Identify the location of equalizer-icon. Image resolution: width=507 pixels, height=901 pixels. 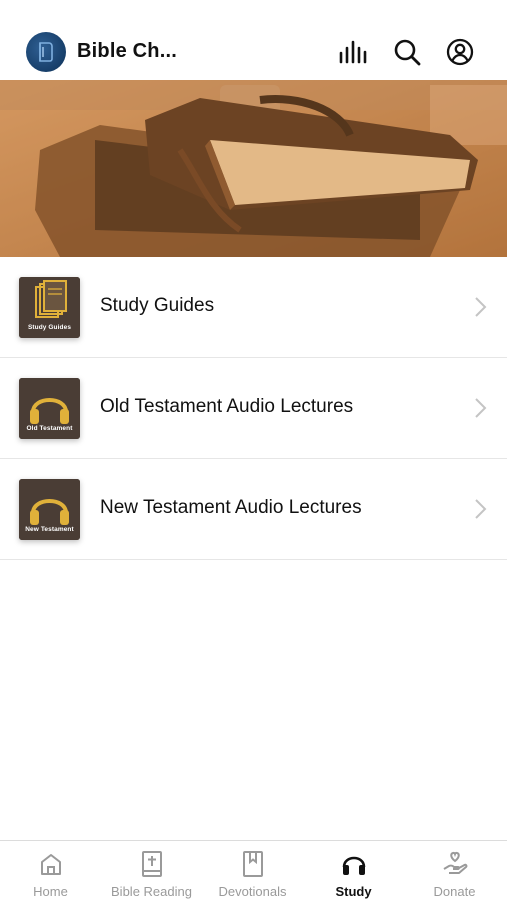
(353, 52).